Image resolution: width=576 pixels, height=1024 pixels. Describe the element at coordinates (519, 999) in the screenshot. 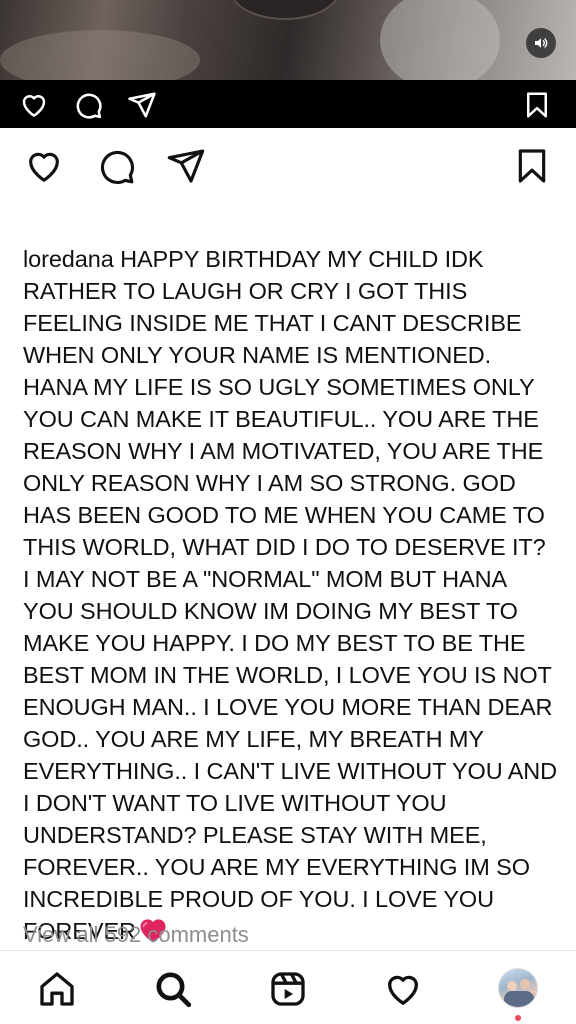

I see `avatar-body` at that location.